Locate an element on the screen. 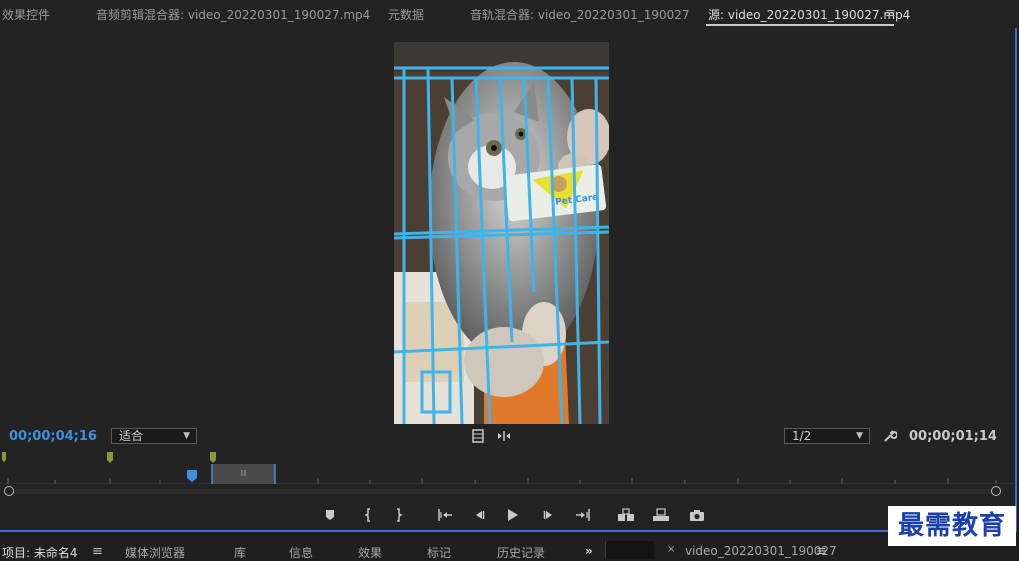 The width and height of the screenshot is (1019, 561). mark-out-icon is located at coordinates (400, 515).